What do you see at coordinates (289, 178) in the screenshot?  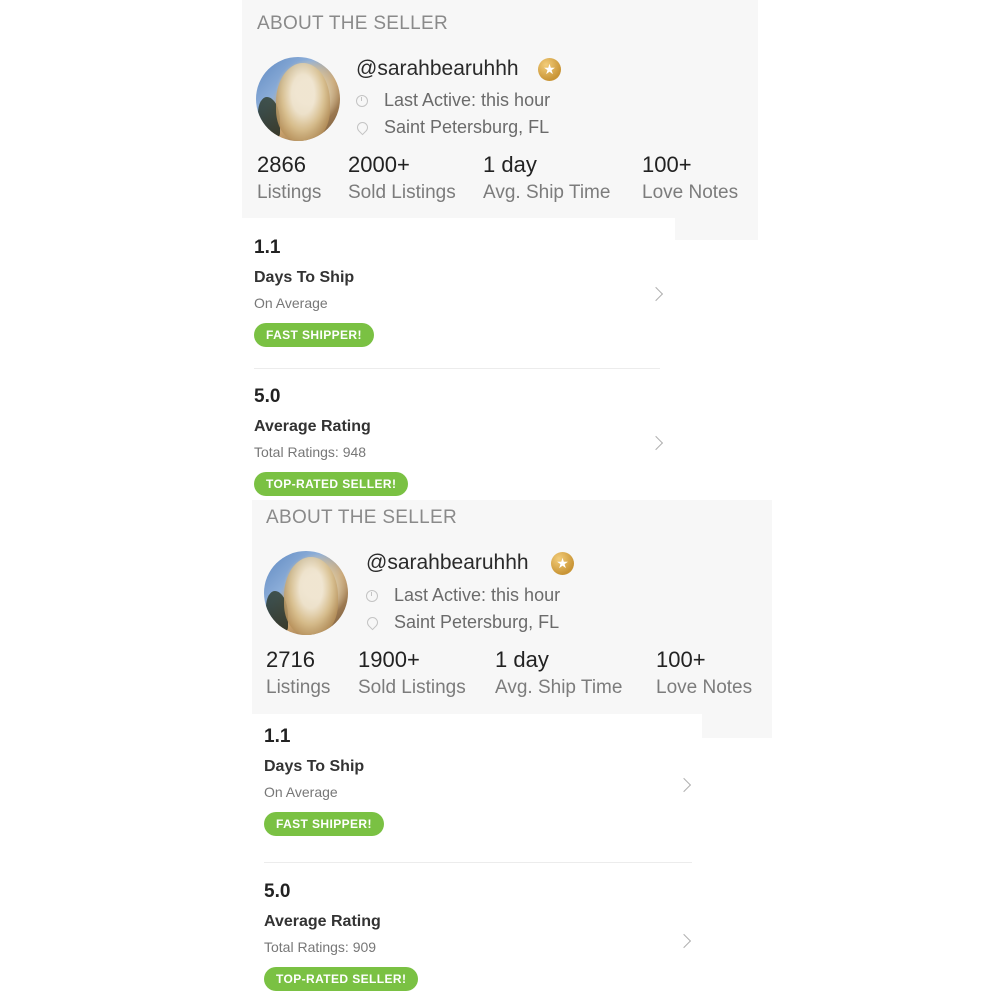 I see `stat-listings: 2866 Listings` at bounding box center [289, 178].